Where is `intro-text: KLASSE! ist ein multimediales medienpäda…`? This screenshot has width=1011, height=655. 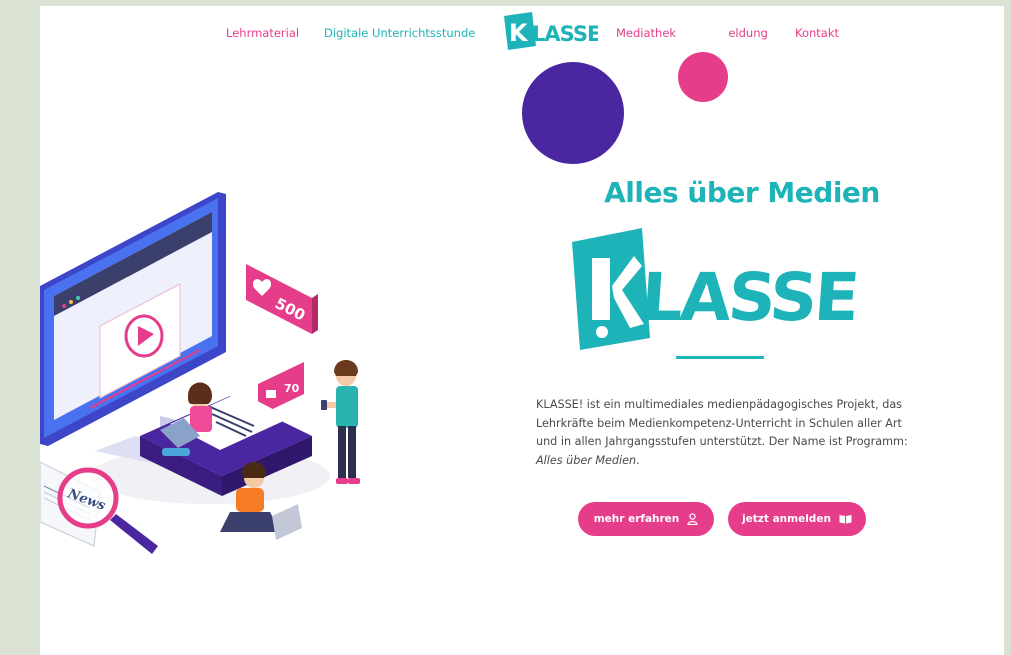
intro-text: KLASSE! ist ein multimediales medienpäda… is located at coordinates (722, 423).